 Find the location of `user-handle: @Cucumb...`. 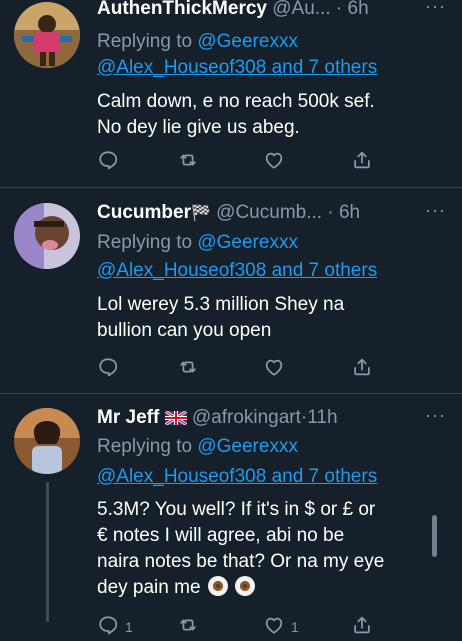

user-handle: @Cucumb... is located at coordinates (269, 212).